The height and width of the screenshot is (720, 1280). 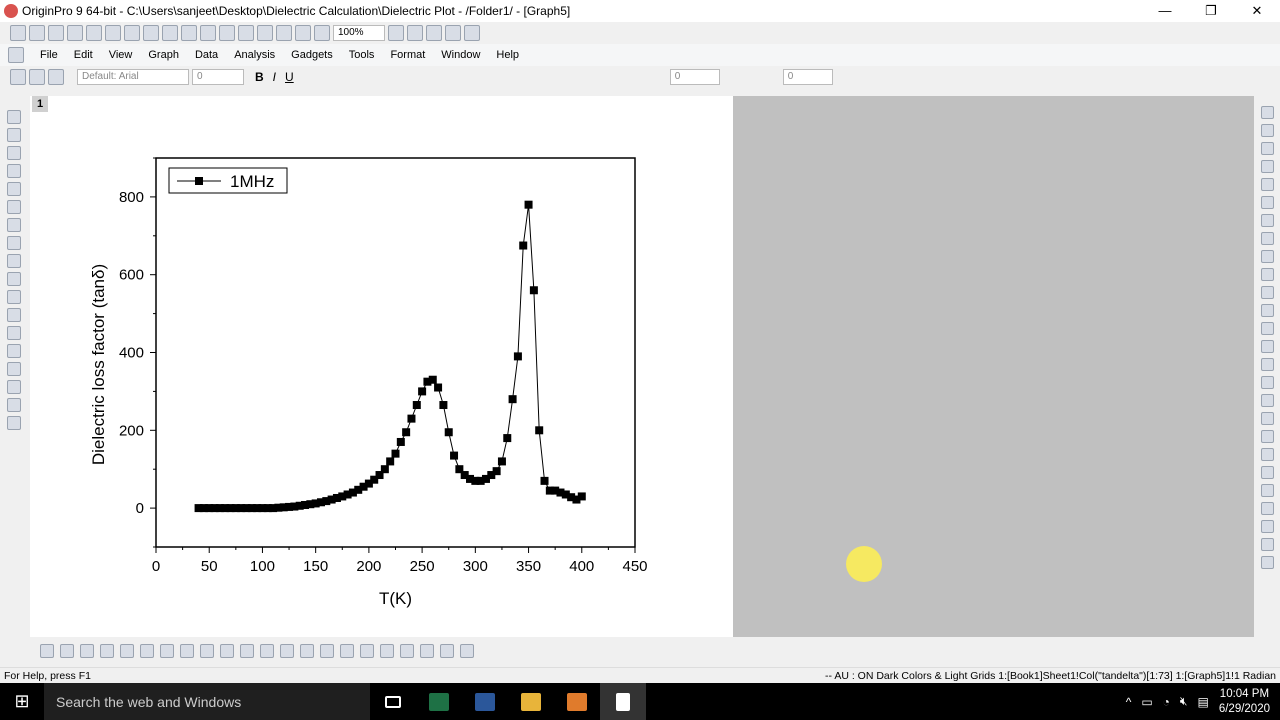 I want to click on toolbar-button-13-icon, so click(x=246, y=33).